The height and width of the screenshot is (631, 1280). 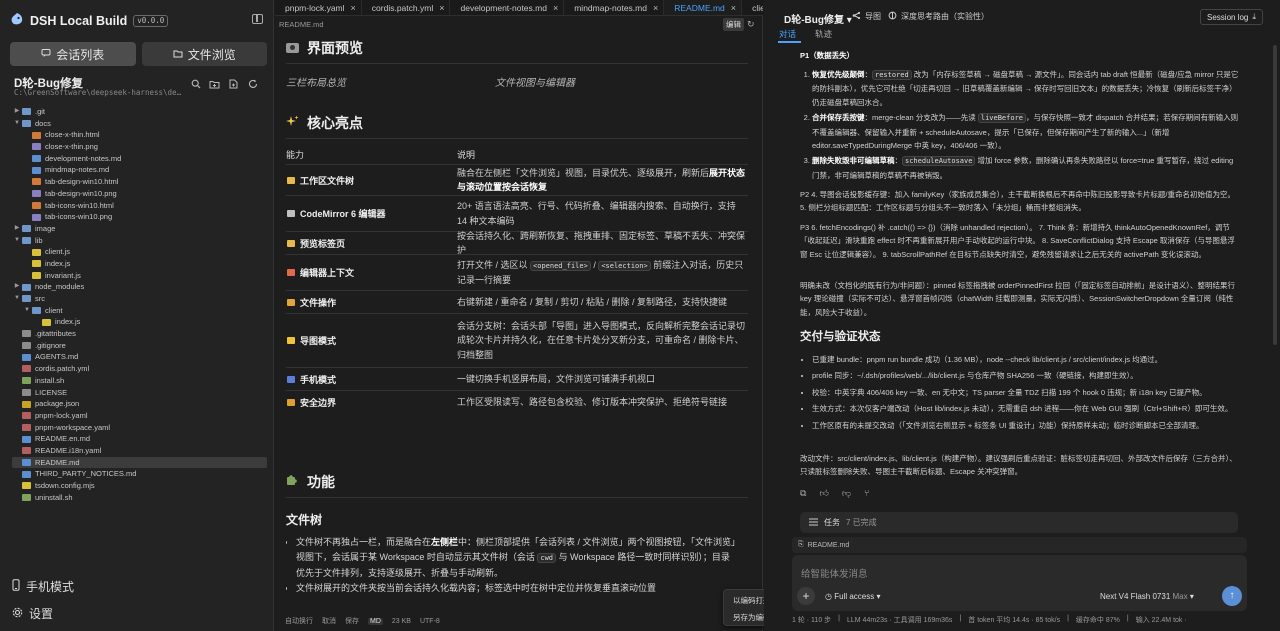 What do you see at coordinates (318, 7) in the screenshot?
I see `editor-tab: pnpm-lock.yaml ×` at bounding box center [318, 7].